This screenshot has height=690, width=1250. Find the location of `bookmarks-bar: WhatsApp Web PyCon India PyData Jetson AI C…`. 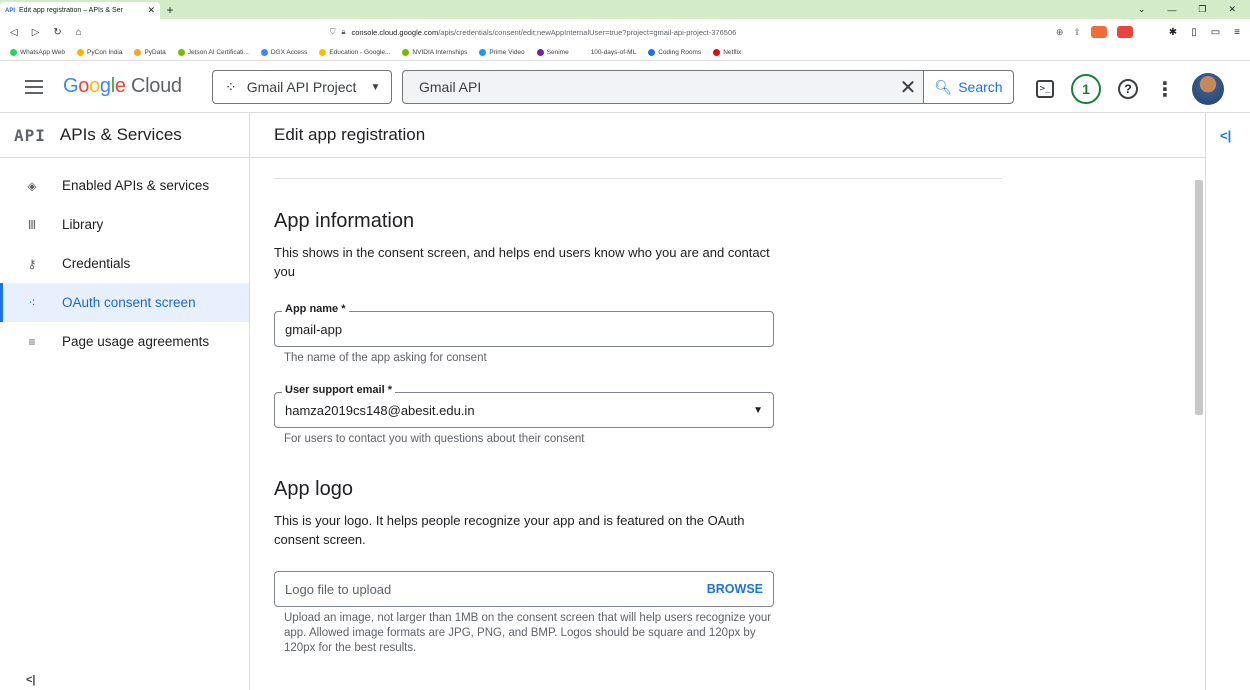

bookmarks-bar: WhatsApp Web PyCon India PyData Jetson AI C… is located at coordinates (625, 53).